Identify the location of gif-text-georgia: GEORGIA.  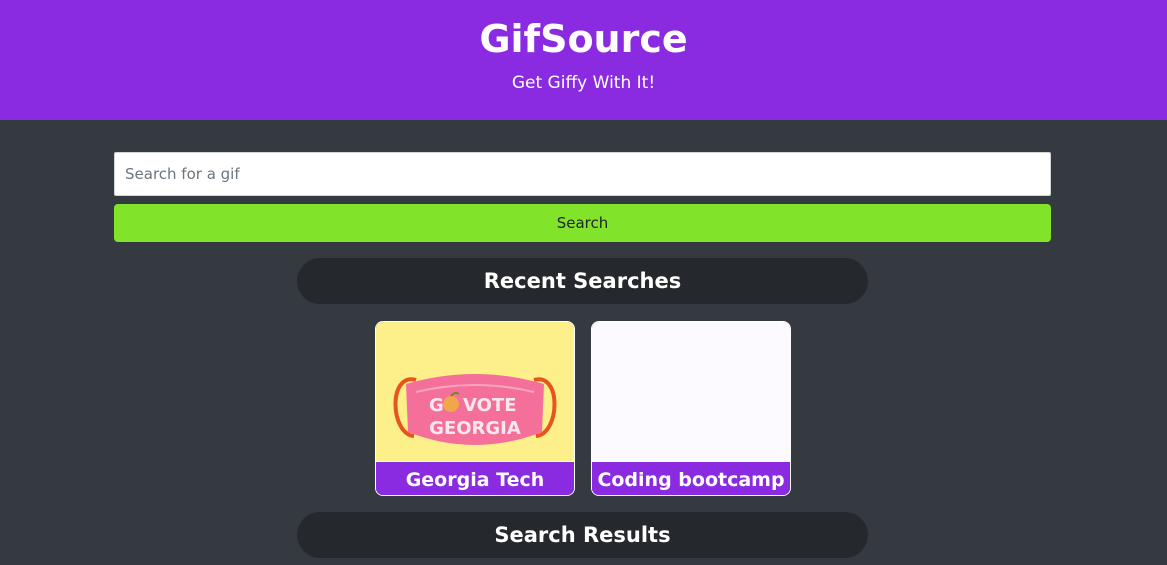
(475, 428).